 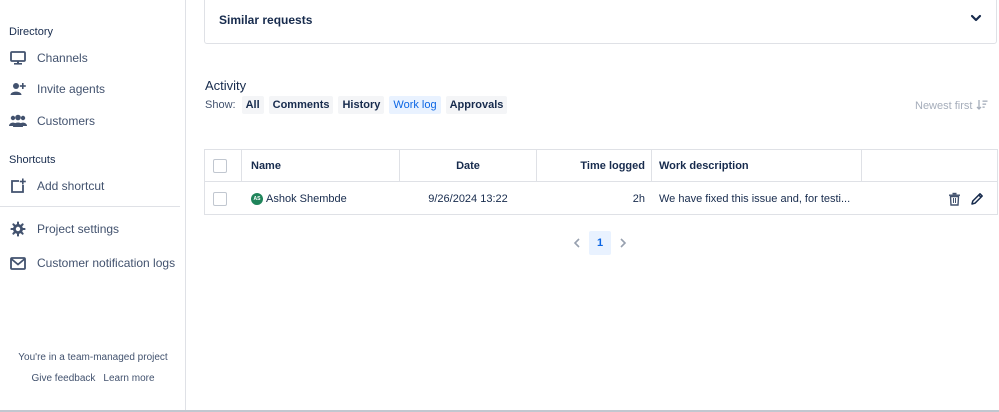 I want to click on footer-links: Give feedback Learn more, so click(x=93, y=378).